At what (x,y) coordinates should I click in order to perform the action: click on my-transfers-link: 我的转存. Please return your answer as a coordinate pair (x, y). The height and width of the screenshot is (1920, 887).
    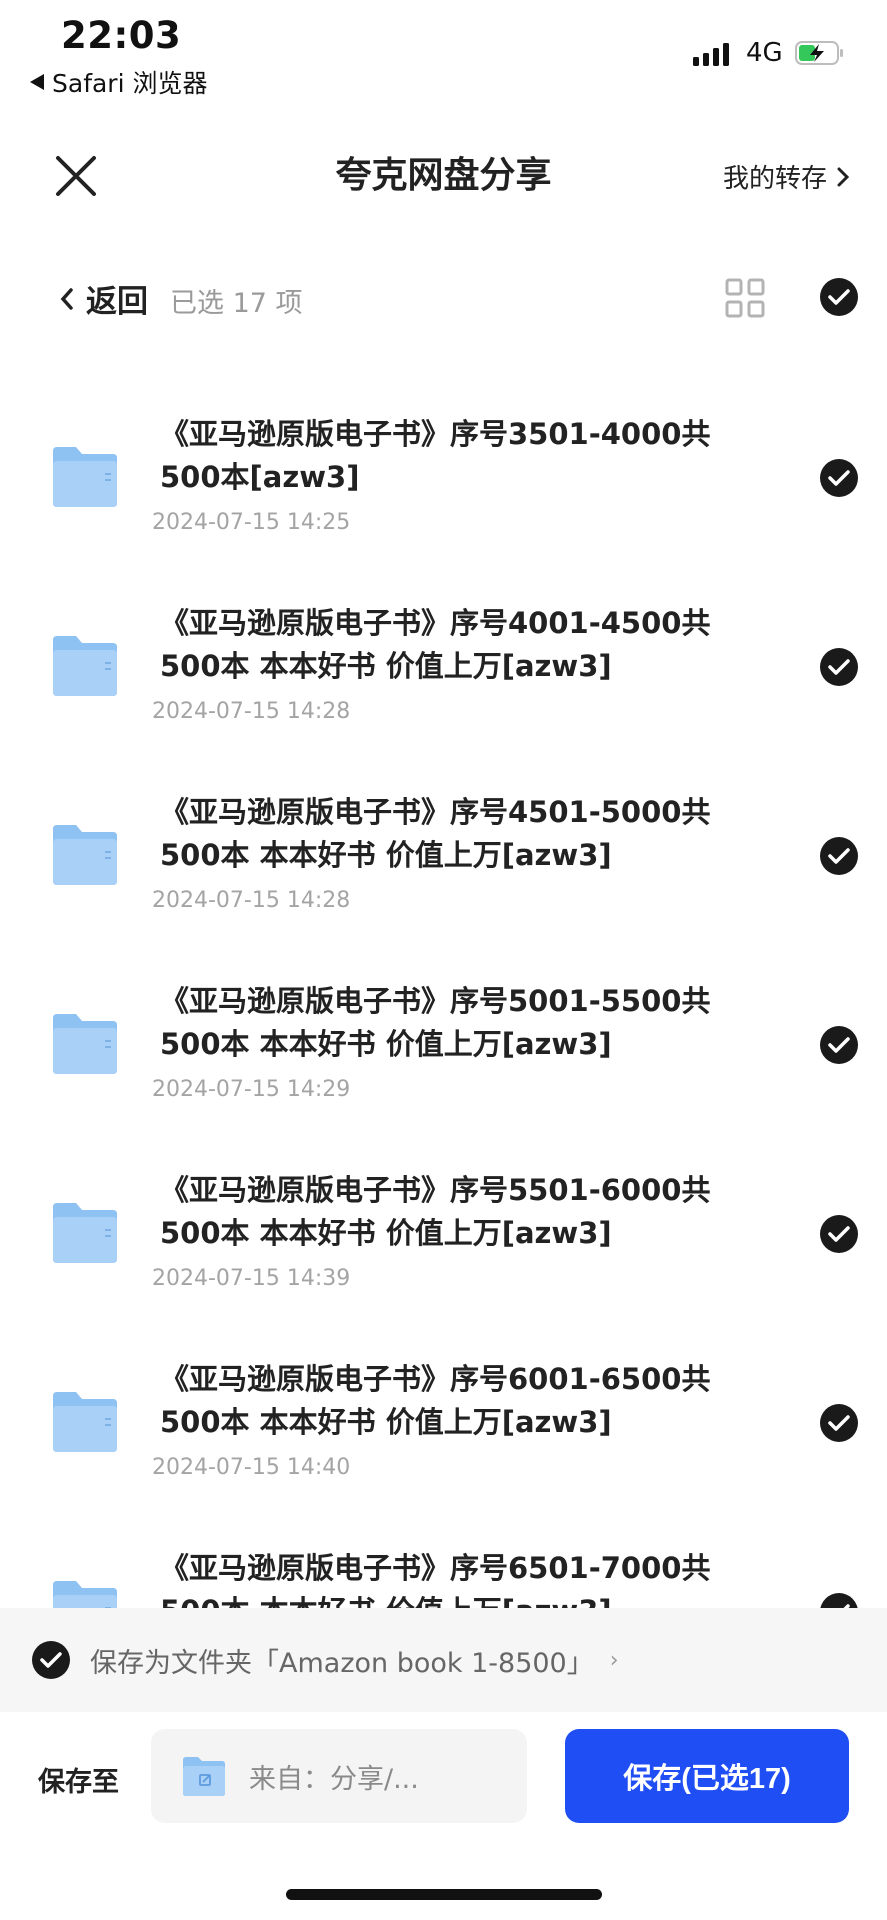
    Looking at the image, I should click on (786, 176).